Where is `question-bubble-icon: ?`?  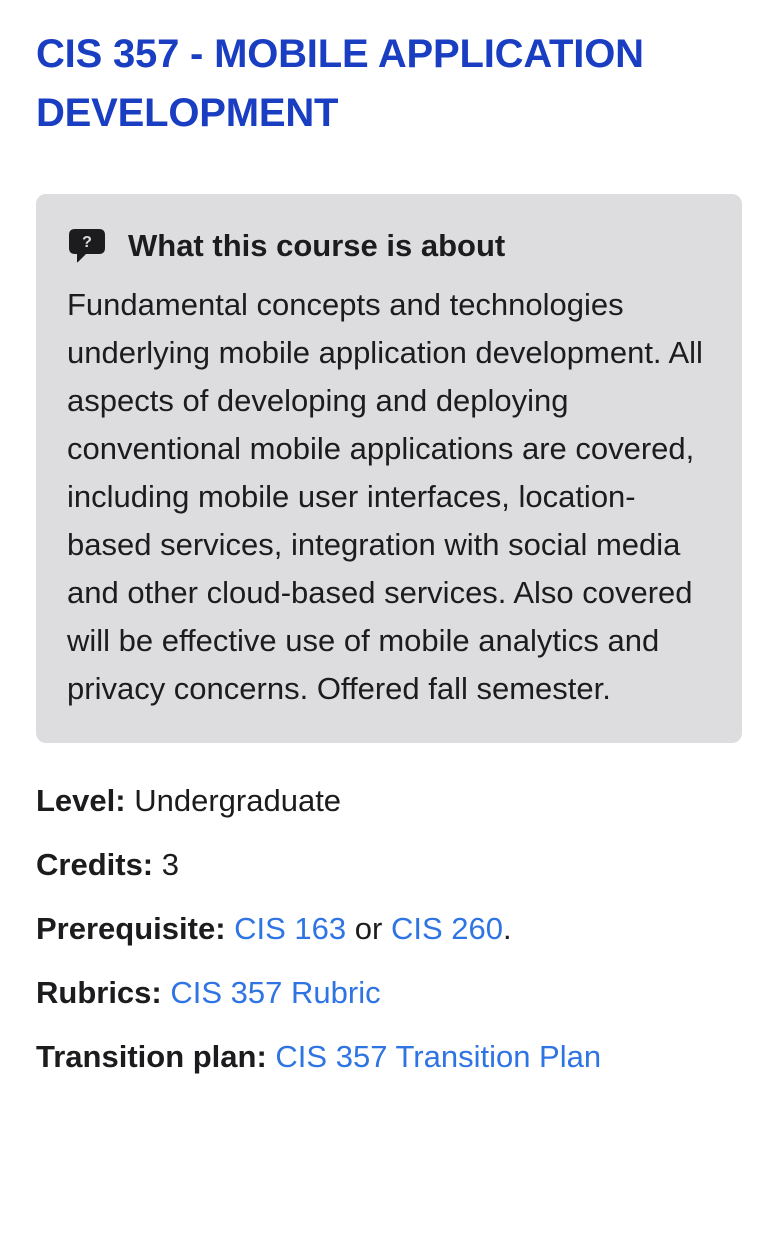 question-bubble-icon: ? is located at coordinates (87, 246).